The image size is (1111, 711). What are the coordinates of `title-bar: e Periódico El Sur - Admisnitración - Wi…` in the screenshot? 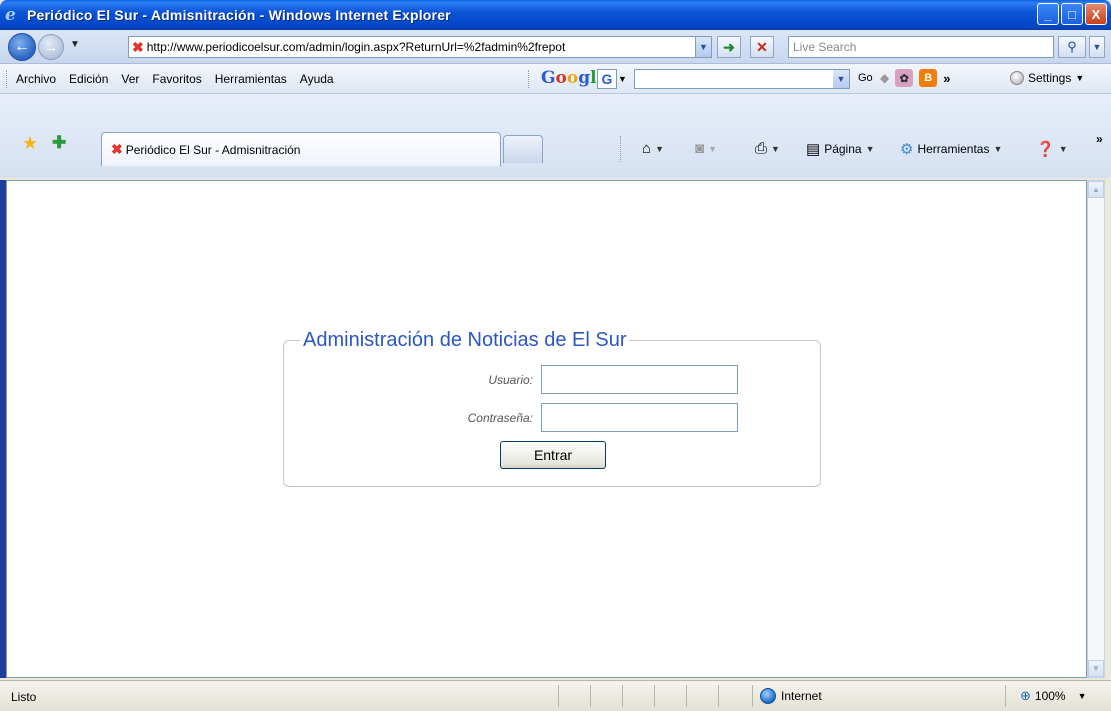 It's located at (555, 15).